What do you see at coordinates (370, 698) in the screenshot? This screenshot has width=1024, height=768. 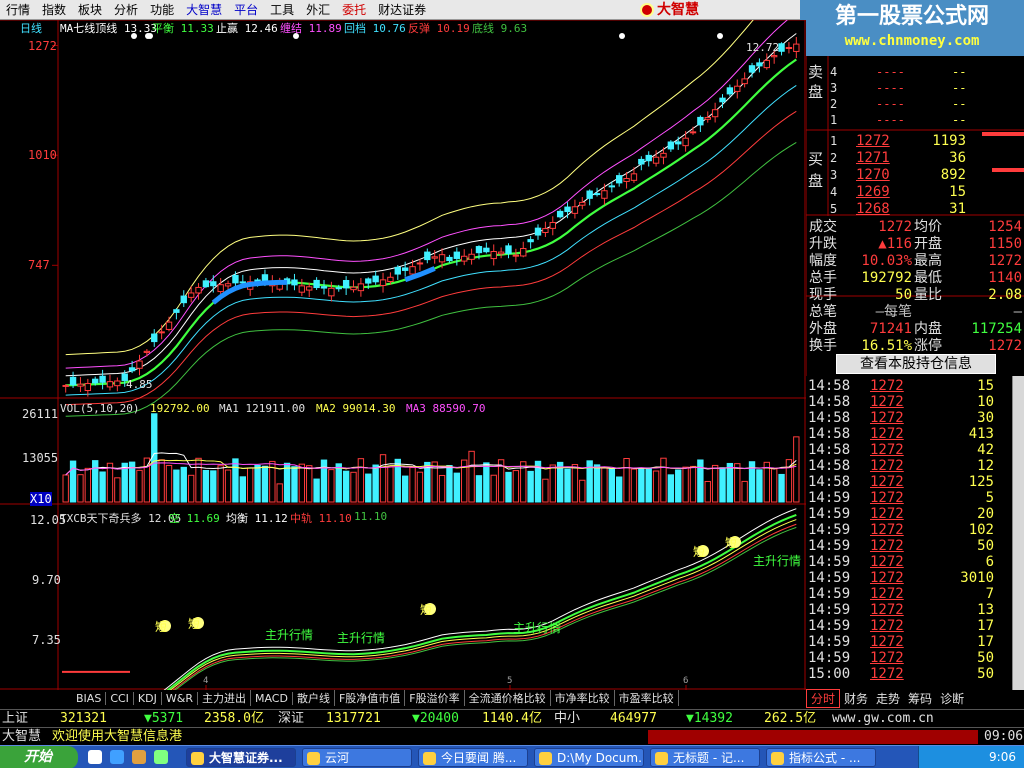 I see `indicator-tab: F股净值市值` at bounding box center [370, 698].